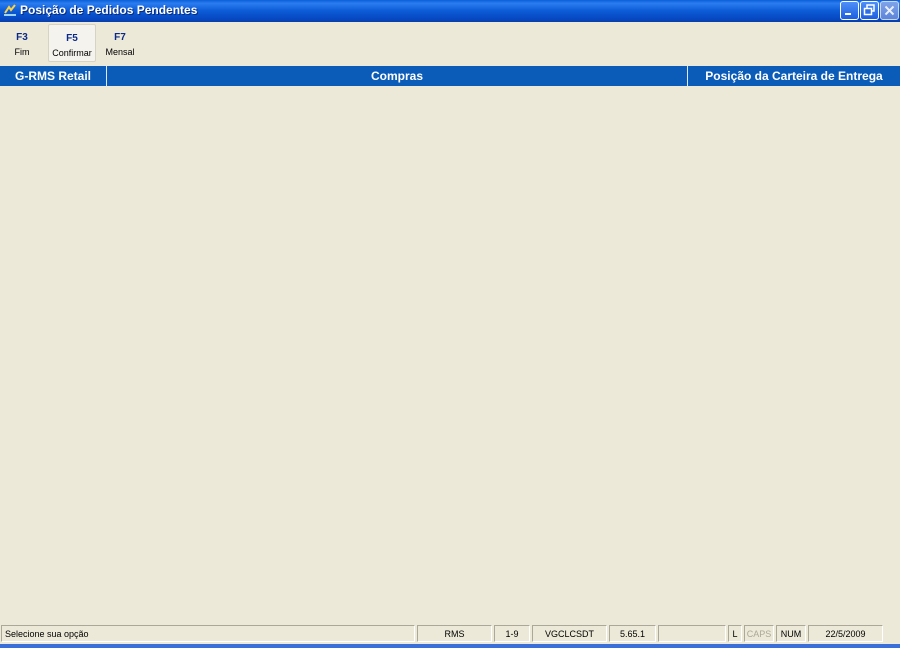 The width and height of the screenshot is (900, 648). I want to click on status-company: RMS, so click(454, 633).